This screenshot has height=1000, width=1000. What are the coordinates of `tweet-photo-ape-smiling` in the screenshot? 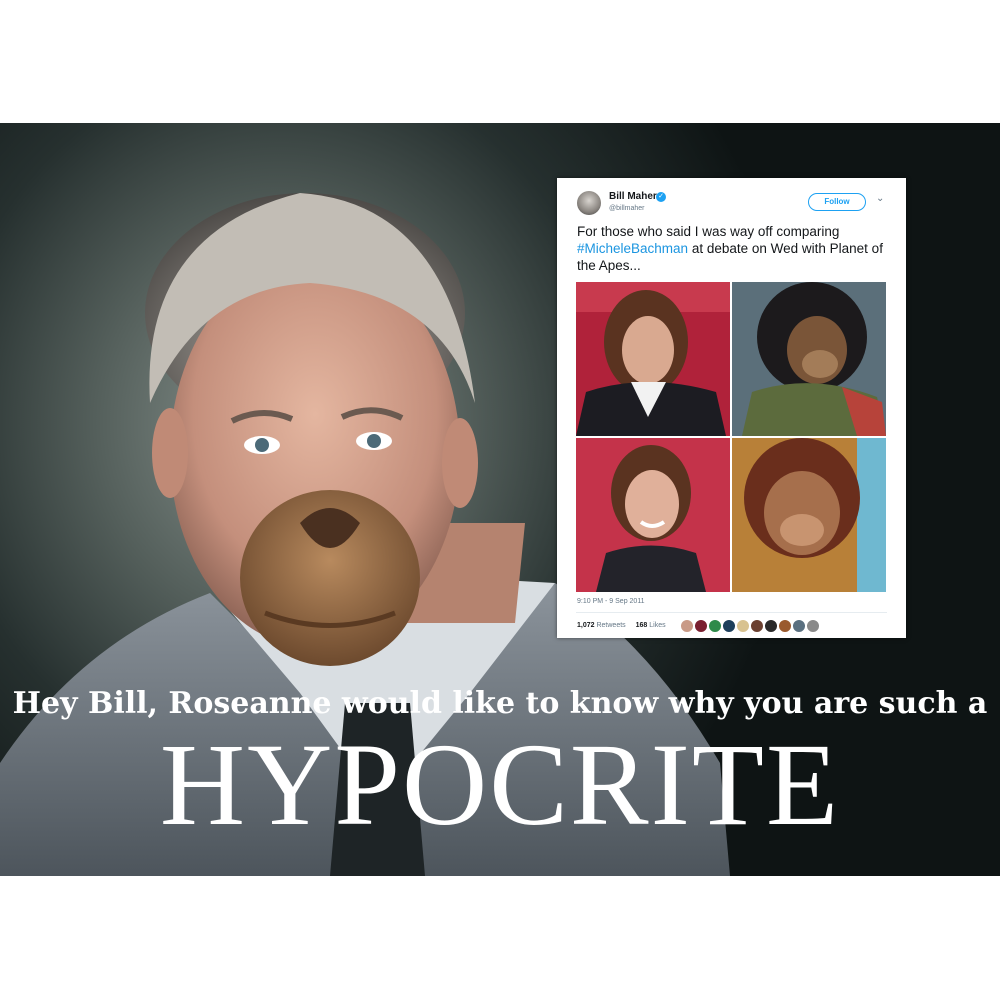 It's located at (809, 515).